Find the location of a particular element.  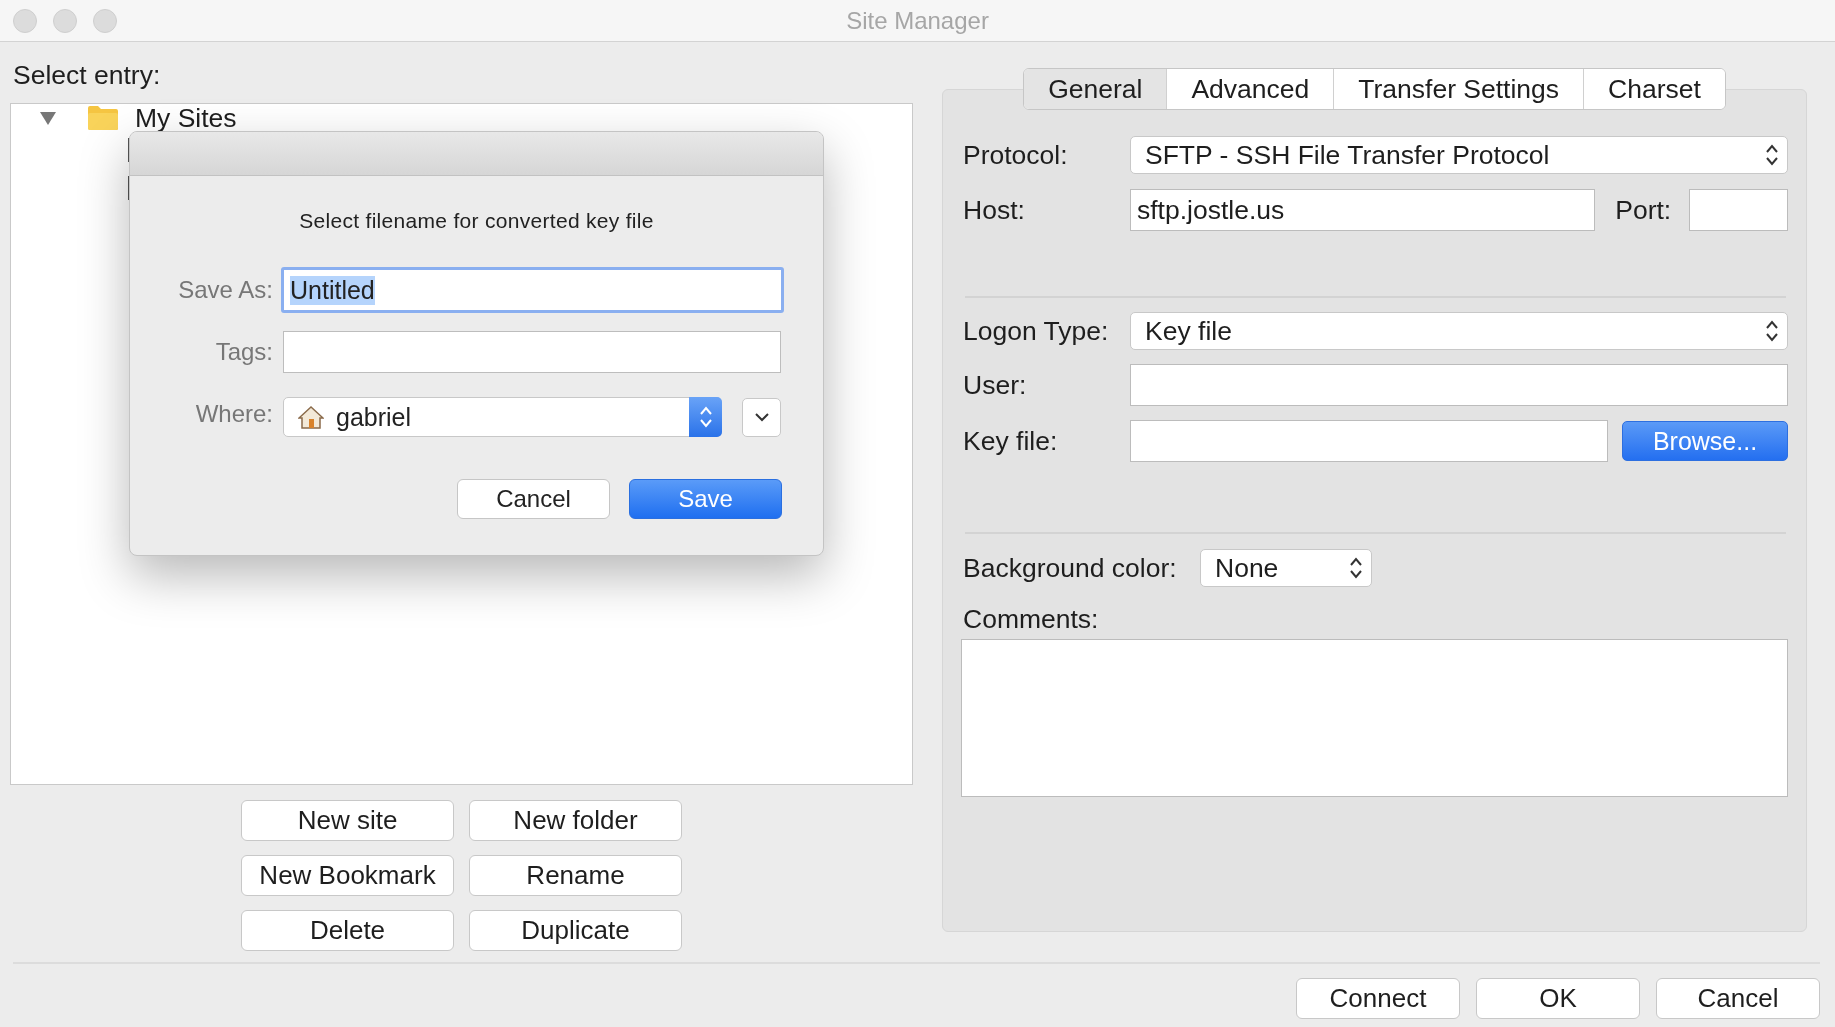

field-label: Protocol: is located at coordinates (1016, 155).